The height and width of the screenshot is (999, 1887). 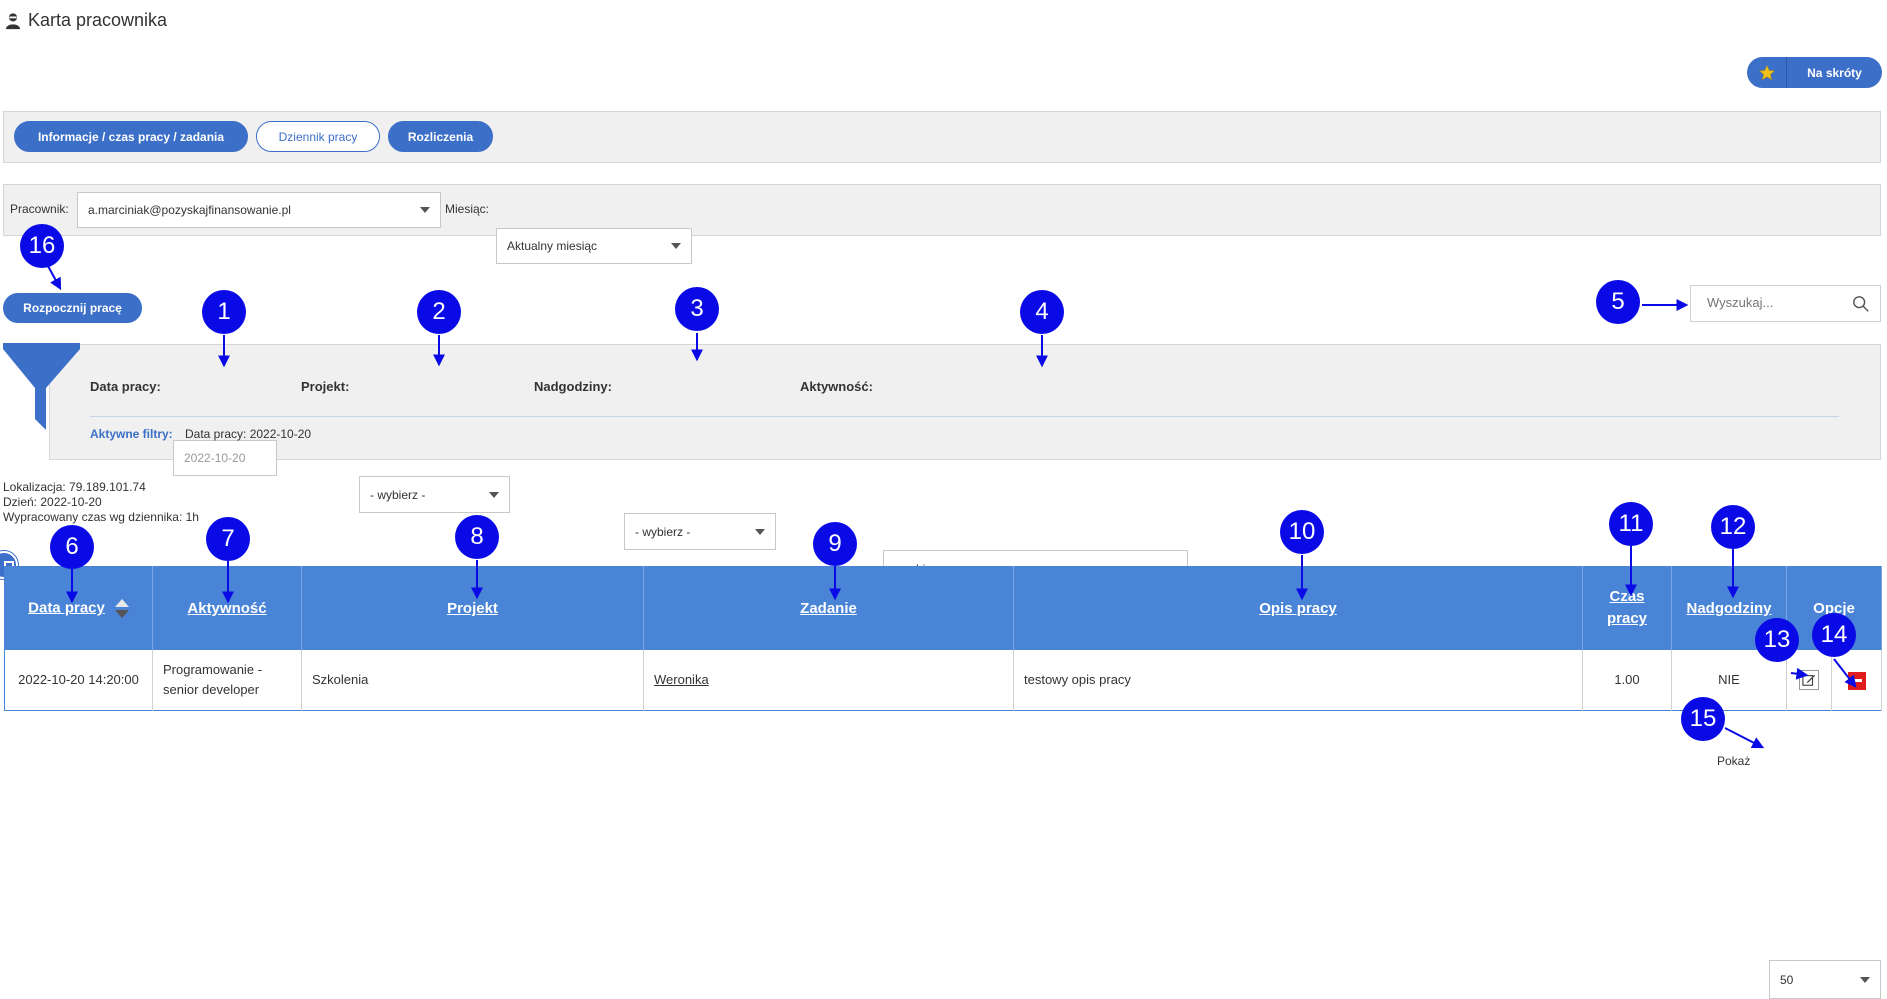 I want to click on page-size-value: 50, so click(x=1787, y=979).